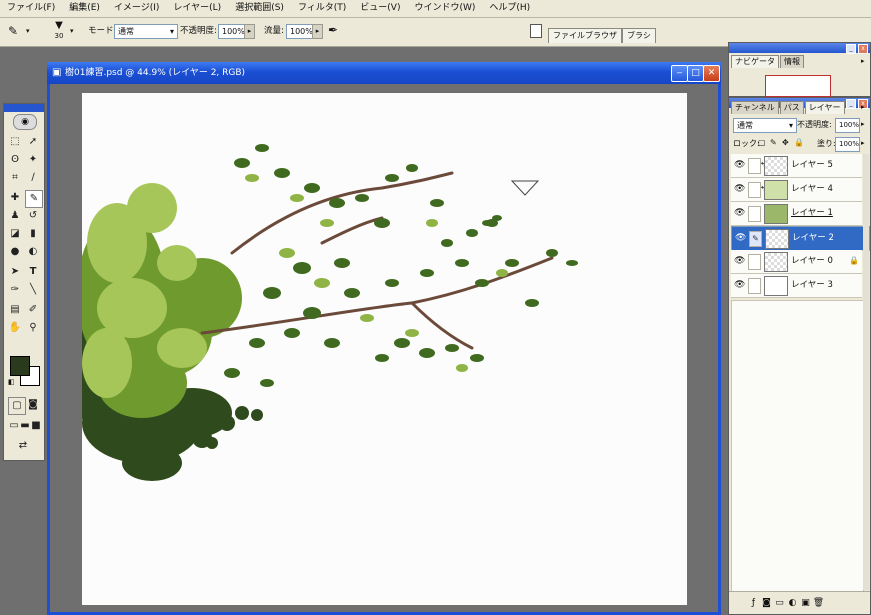 This screenshot has width=871, height=615. I want to click on layer-opacity-input: 100%, so click(847, 125).